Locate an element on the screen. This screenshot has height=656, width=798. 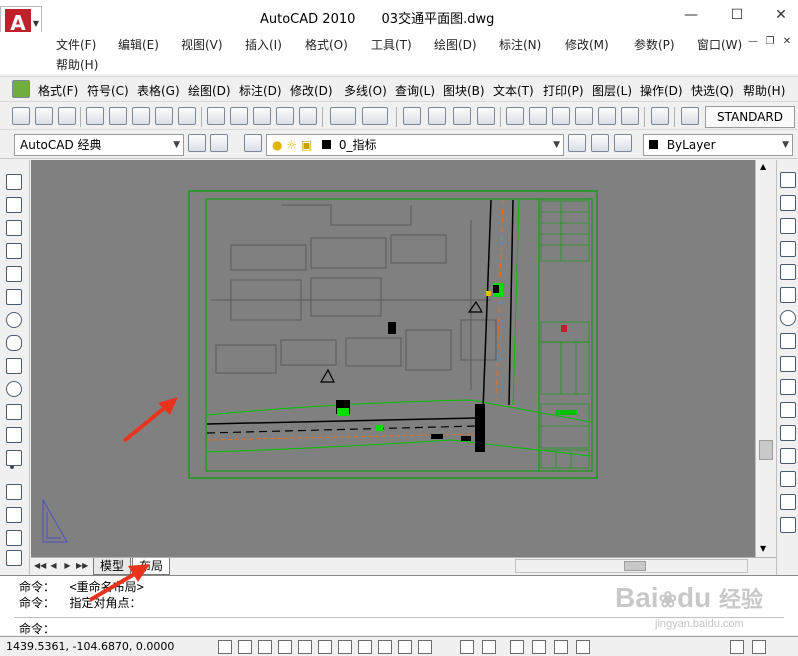
express-tools-icon is located at coordinates (21, 89).